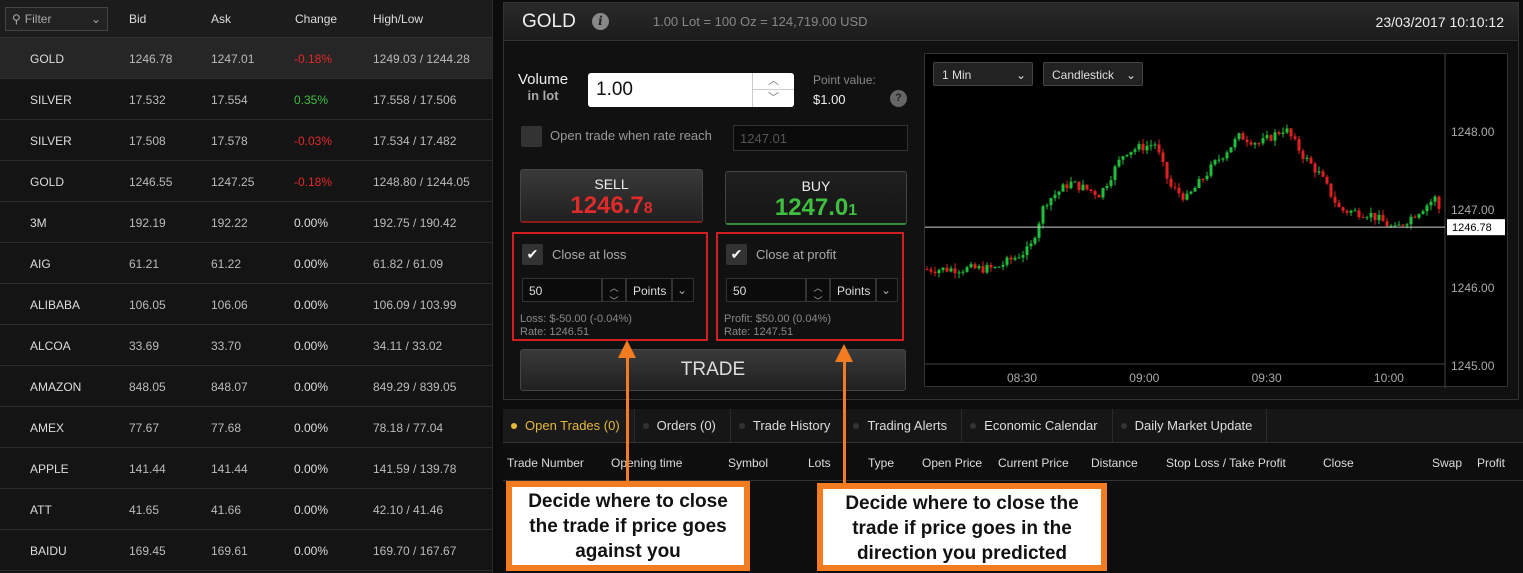  What do you see at coordinates (147, 551) in the screenshot?
I see `row-bid: 169.45` at bounding box center [147, 551].